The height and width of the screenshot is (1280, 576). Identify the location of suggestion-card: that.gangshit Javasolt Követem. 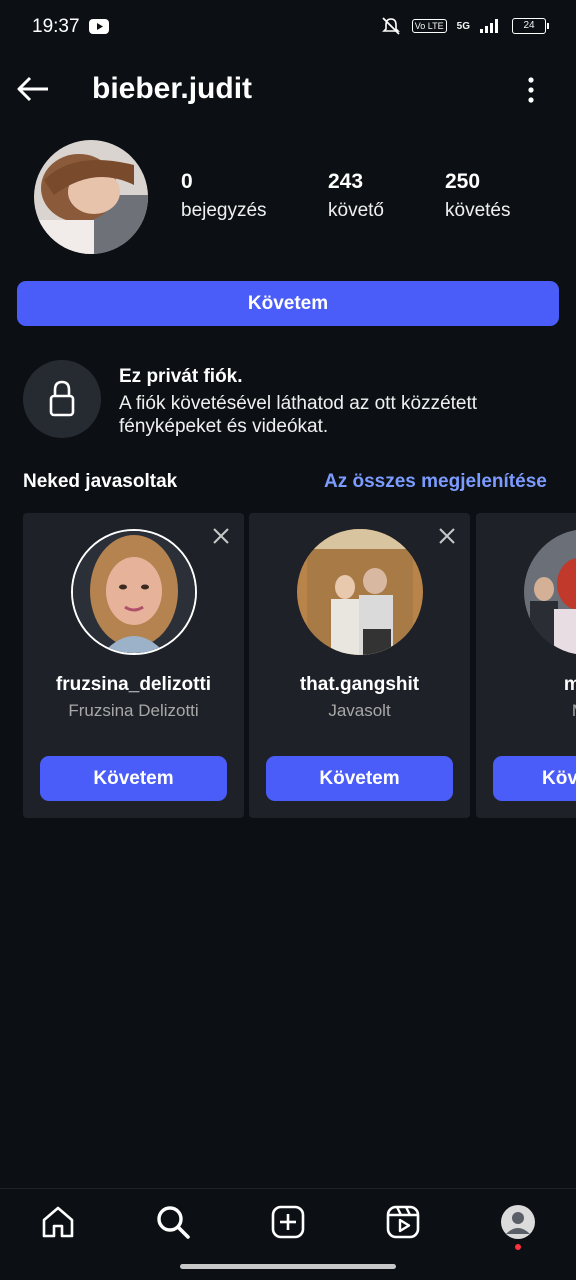
(359, 665).